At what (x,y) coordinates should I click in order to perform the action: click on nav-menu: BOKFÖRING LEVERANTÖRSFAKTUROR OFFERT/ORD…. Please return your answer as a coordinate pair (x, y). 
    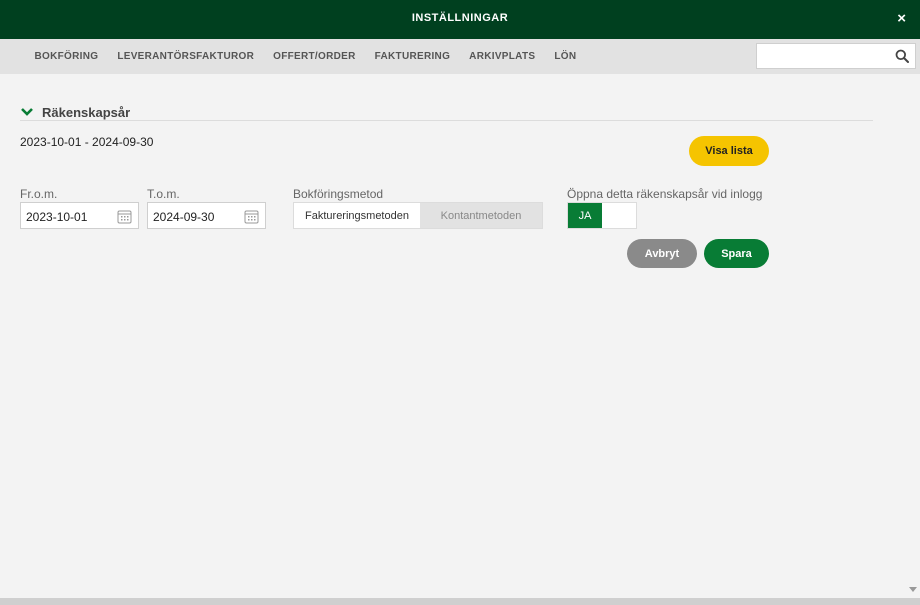
    Looking at the image, I should click on (305, 56).